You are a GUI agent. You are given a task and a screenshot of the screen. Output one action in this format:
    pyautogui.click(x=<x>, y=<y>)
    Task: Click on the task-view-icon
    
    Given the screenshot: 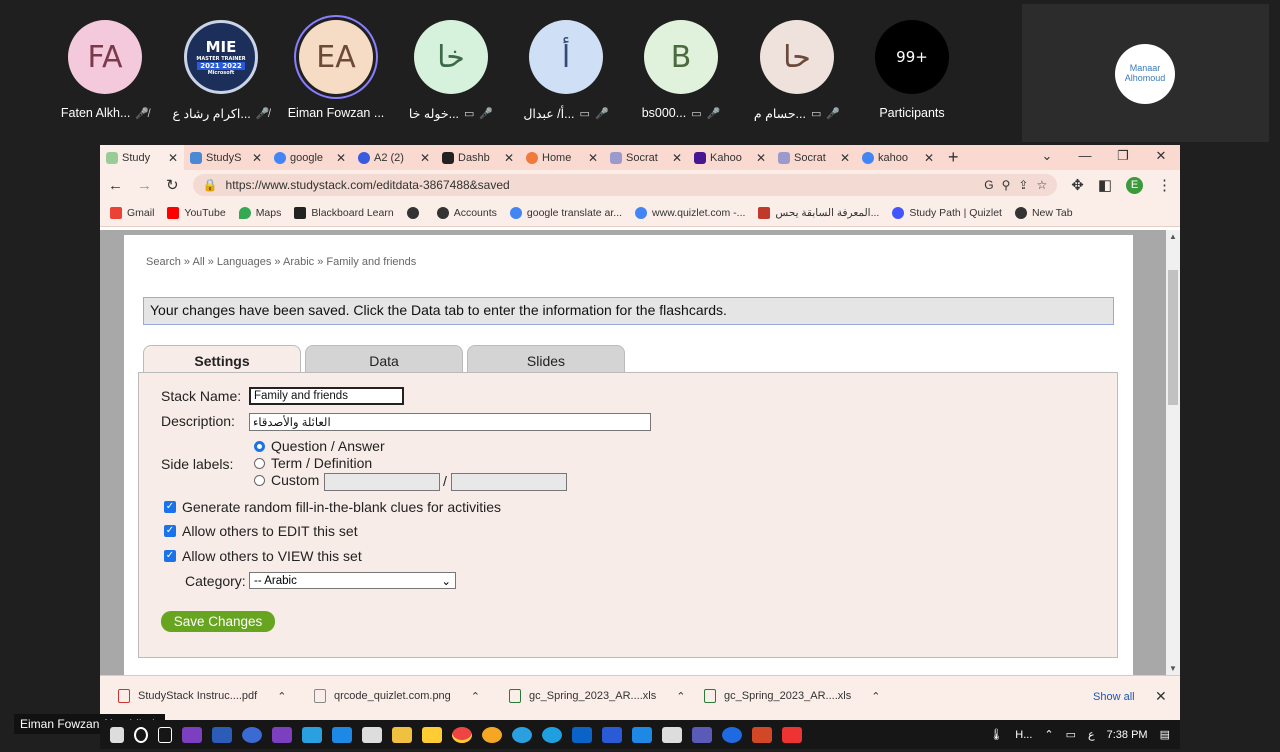 What is the action you would take?
    pyautogui.click(x=165, y=734)
    